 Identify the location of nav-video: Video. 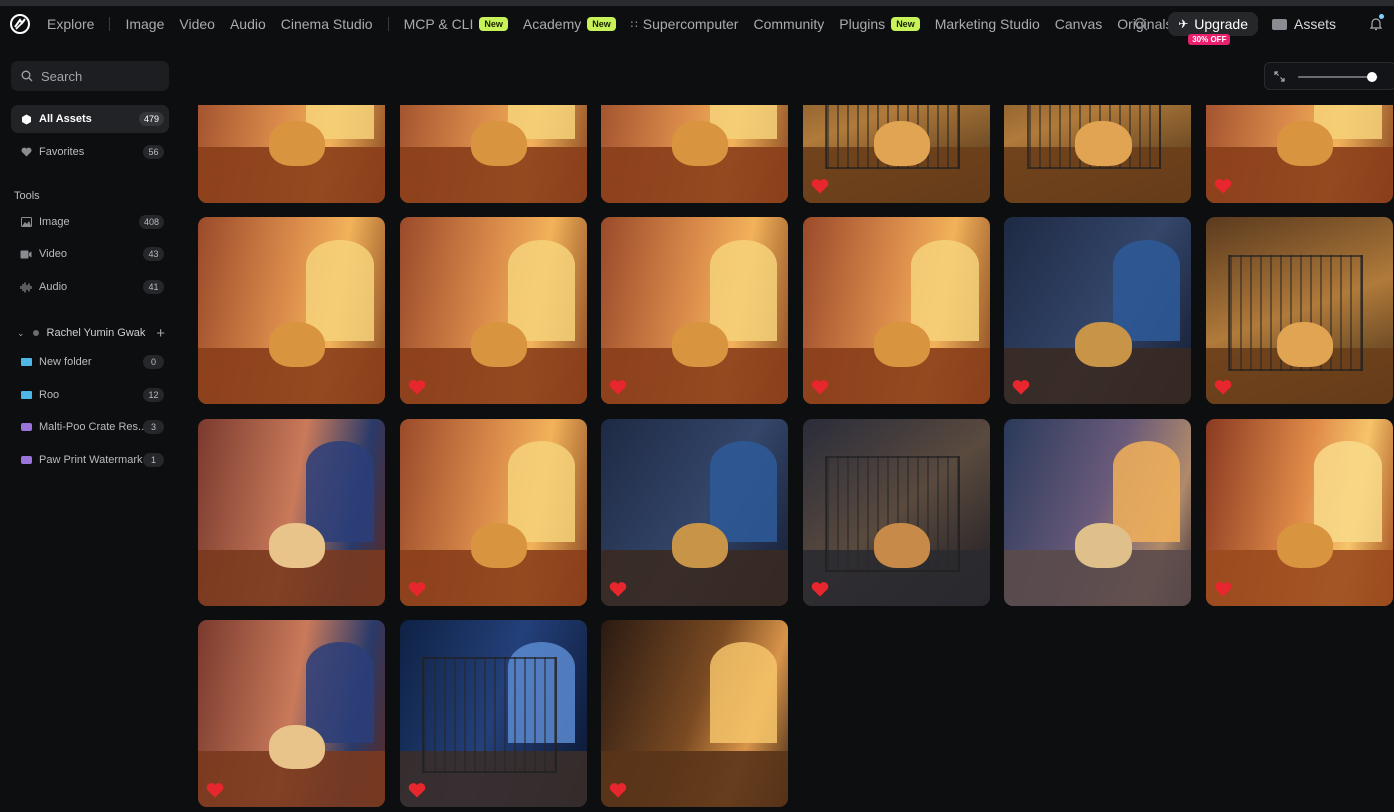
(197, 24).